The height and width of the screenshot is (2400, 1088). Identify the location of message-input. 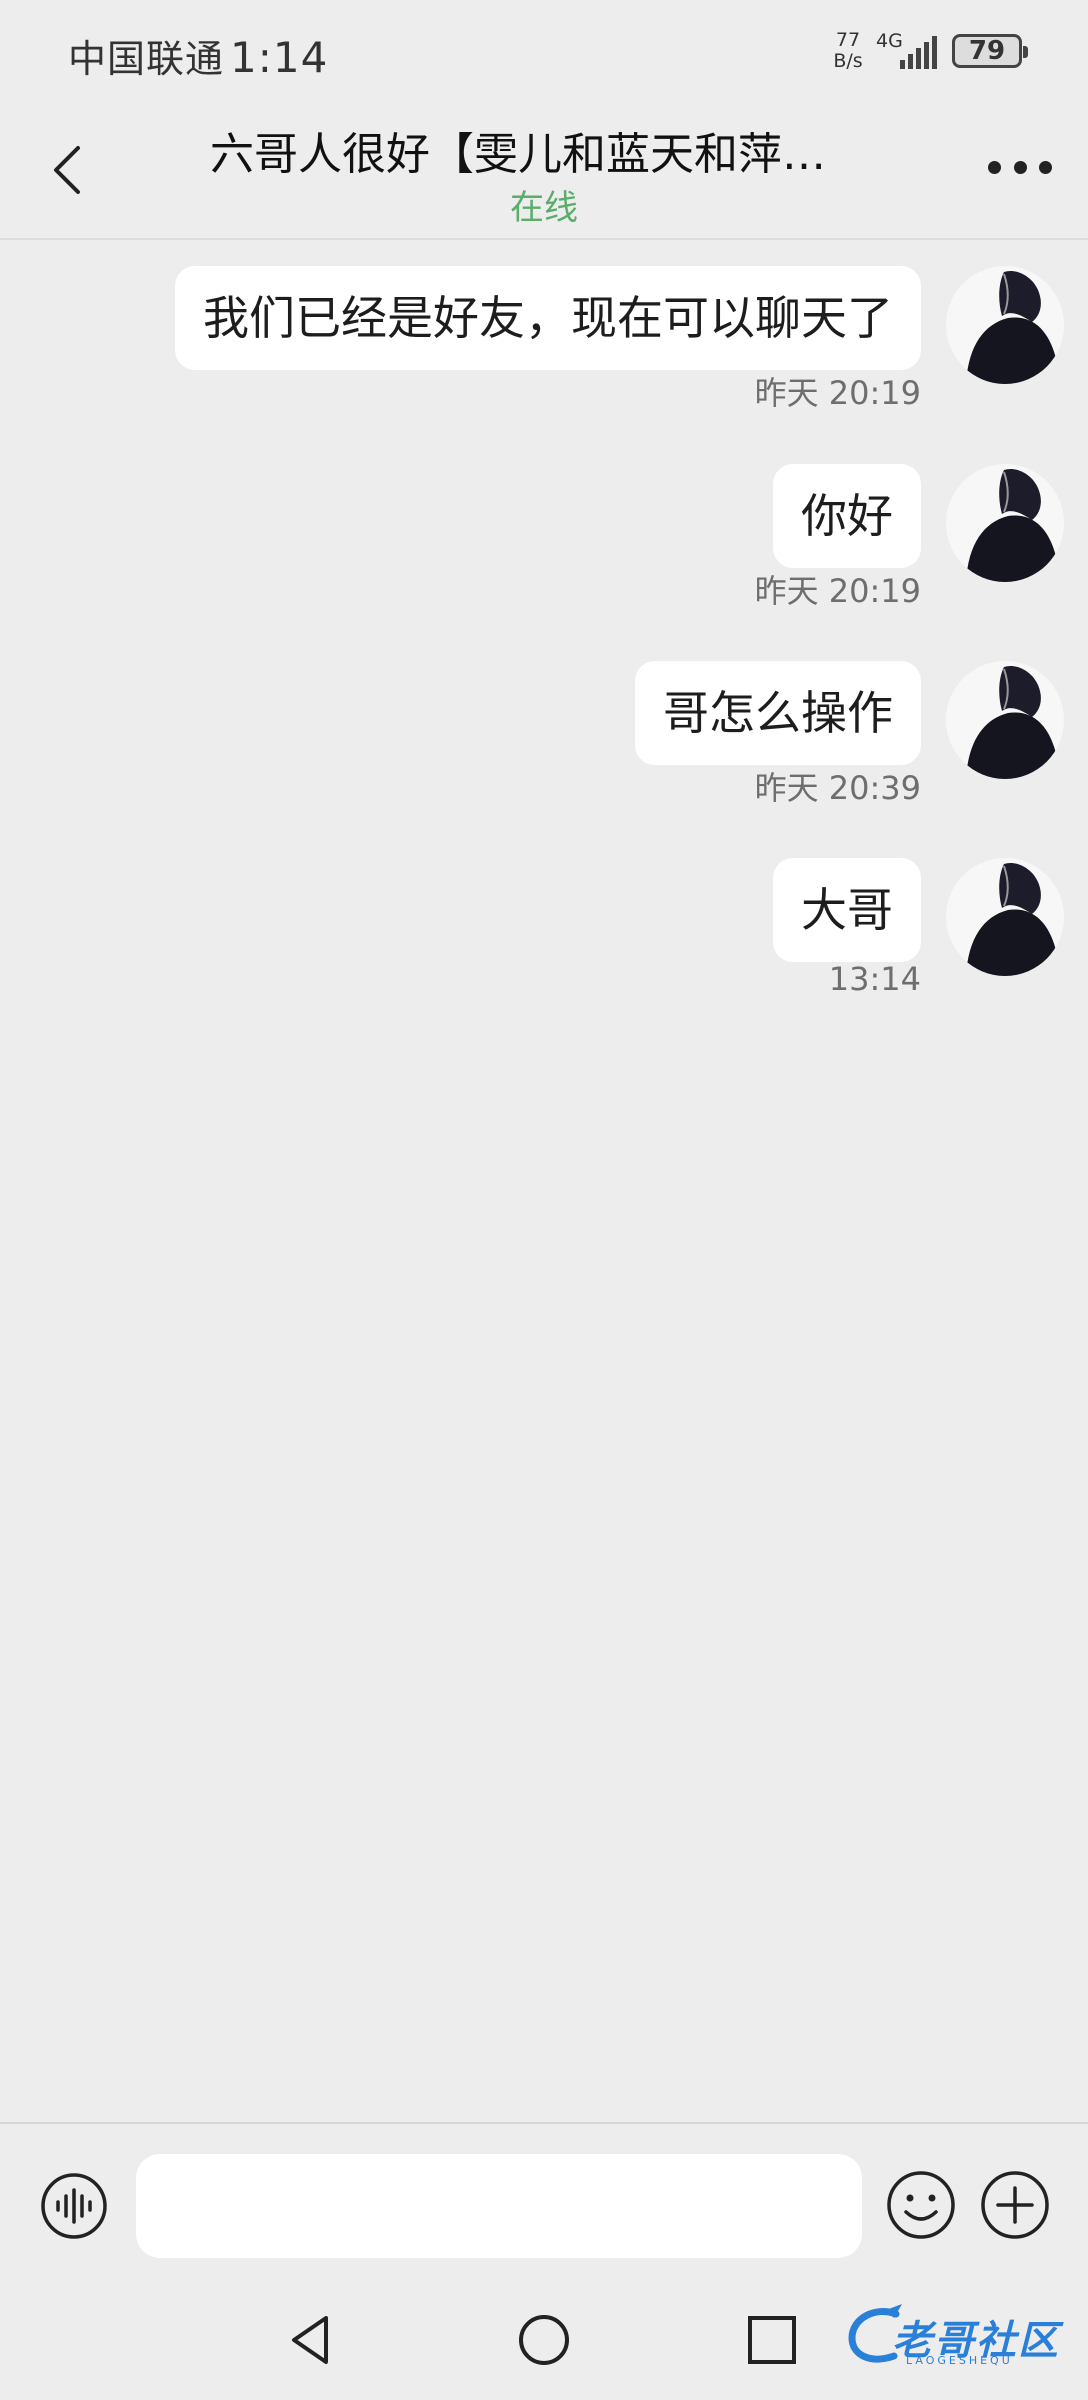
(499, 2206).